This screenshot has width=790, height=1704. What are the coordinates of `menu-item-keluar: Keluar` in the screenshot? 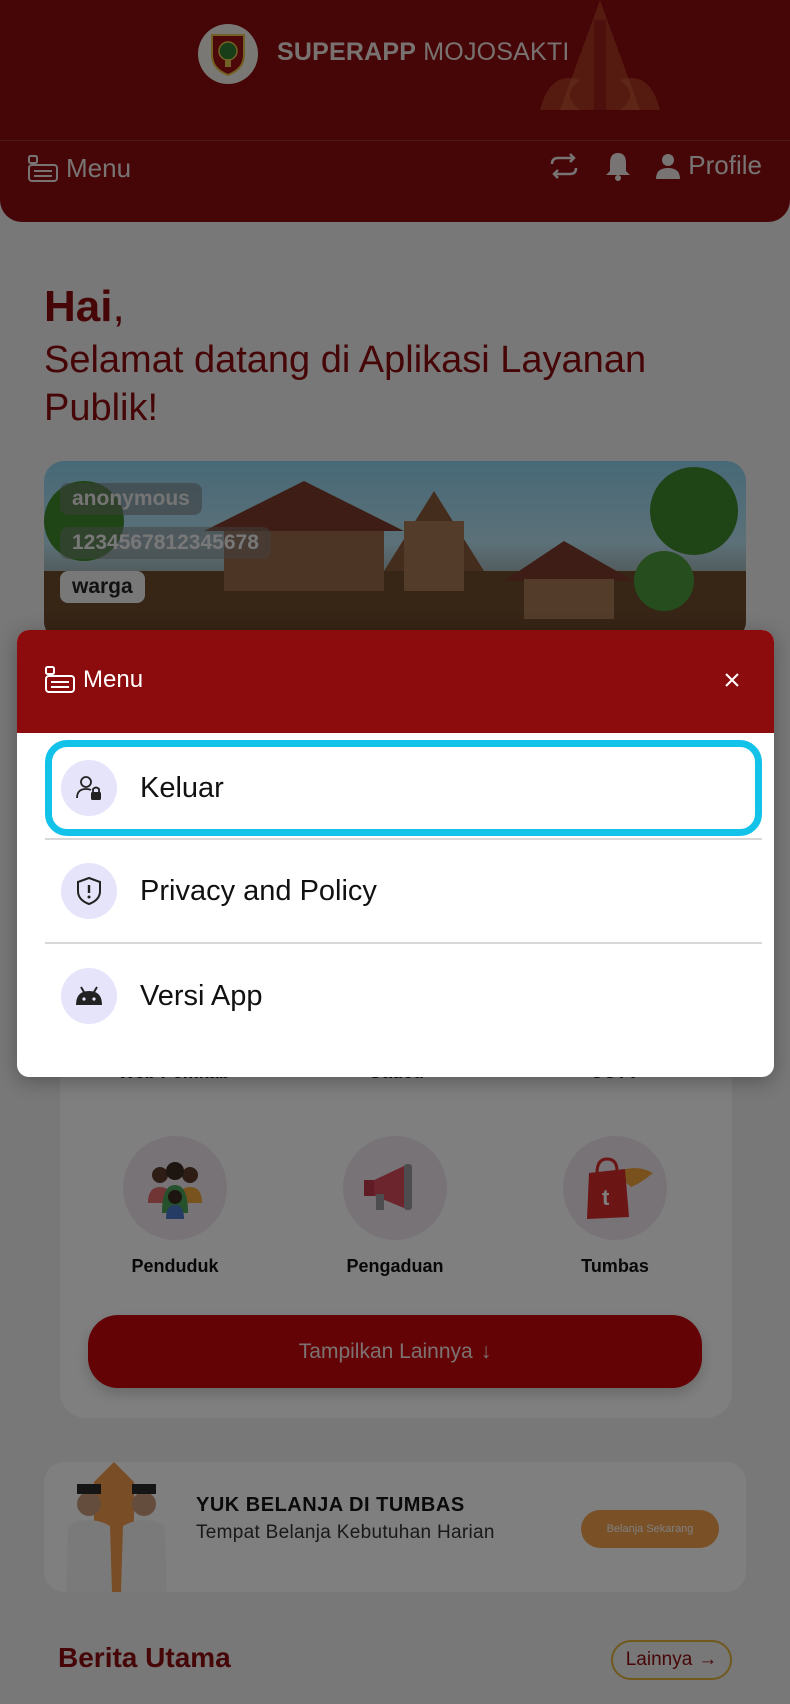 It's located at (403, 788).